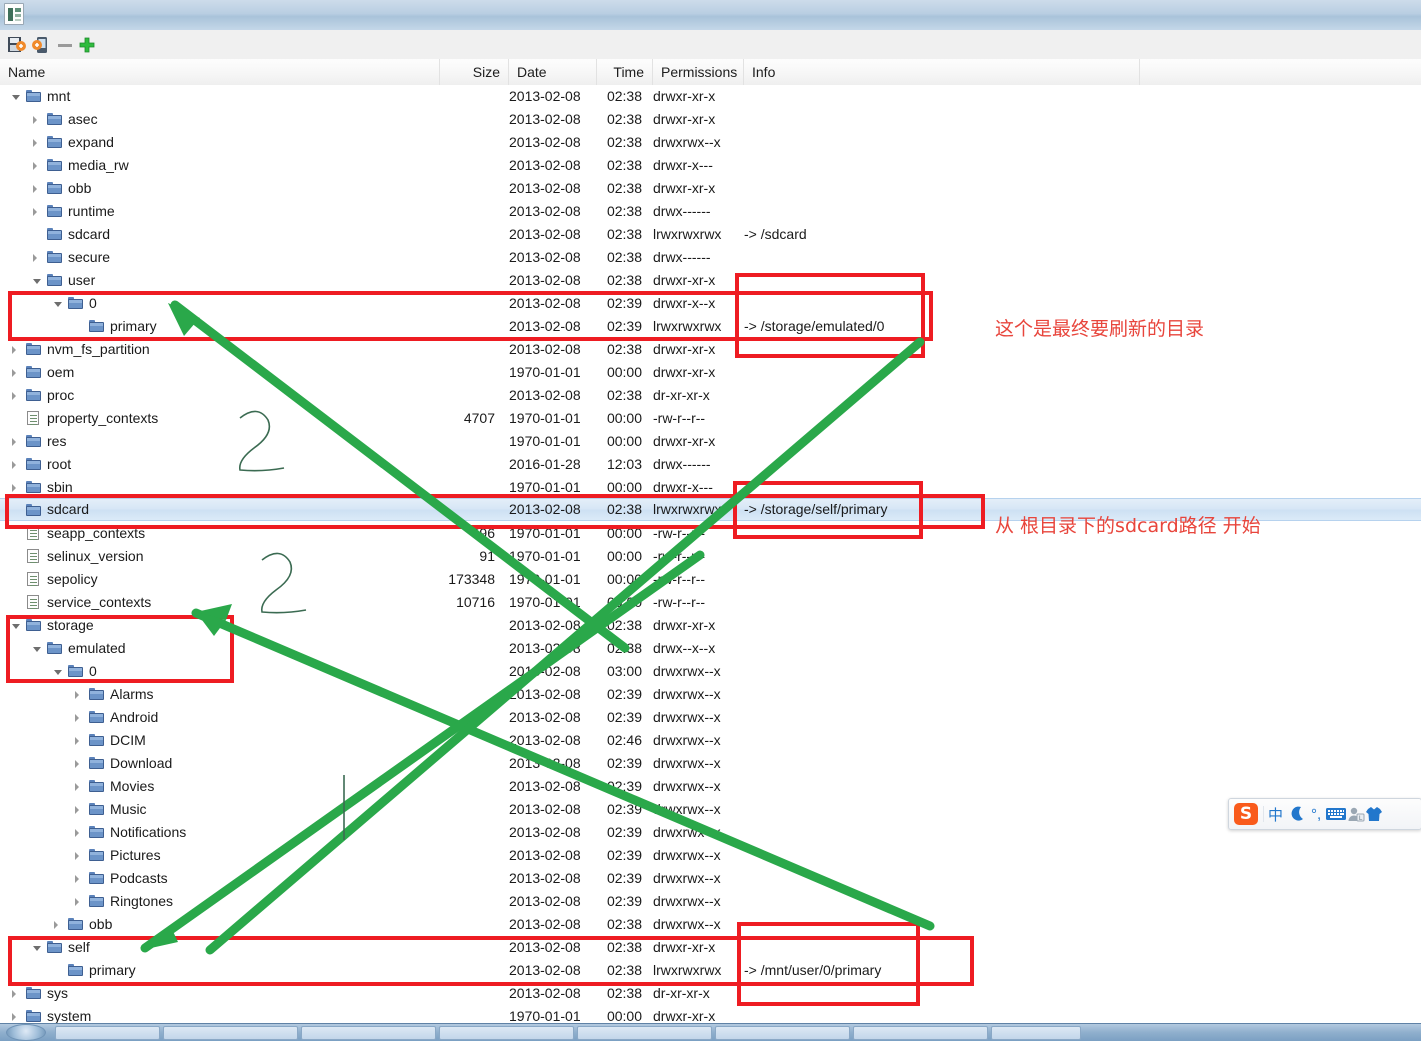  Describe the element at coordinates (710, 96) in the screenshot. I see `table-row: mnt 2013-02-08 02:38 drwxr-xr-x` at that location.